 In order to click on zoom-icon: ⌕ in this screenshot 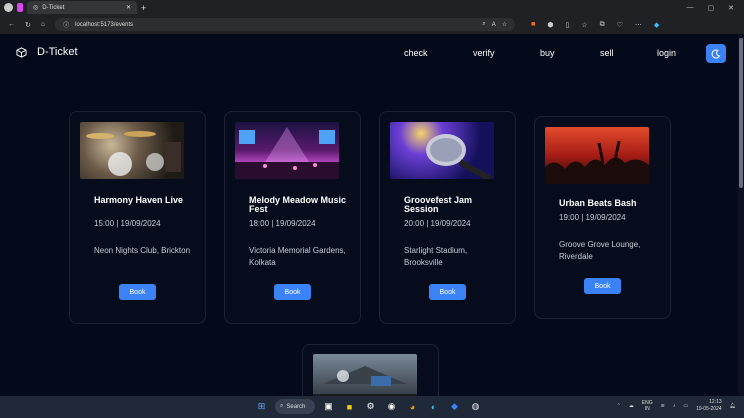, I will do `click(483, 24)`.